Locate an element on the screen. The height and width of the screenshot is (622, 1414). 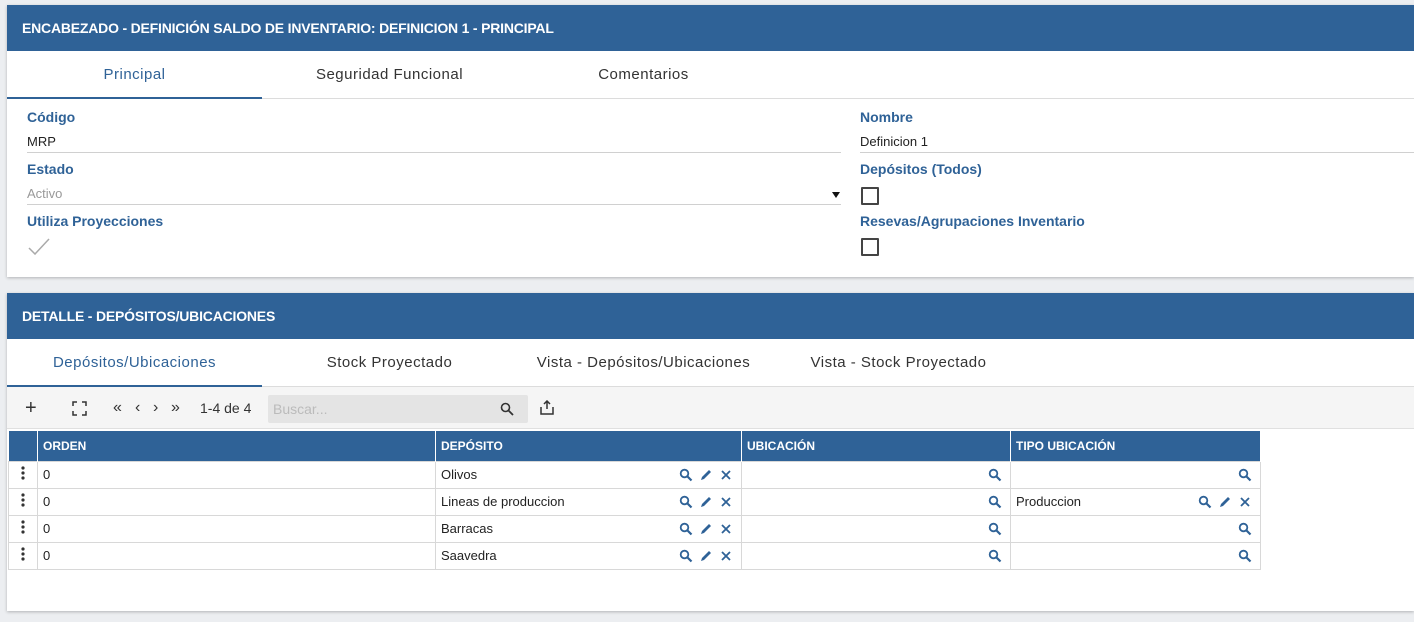
header-ubicacion: UBICACIÓN is located at coordinates (876, 446).